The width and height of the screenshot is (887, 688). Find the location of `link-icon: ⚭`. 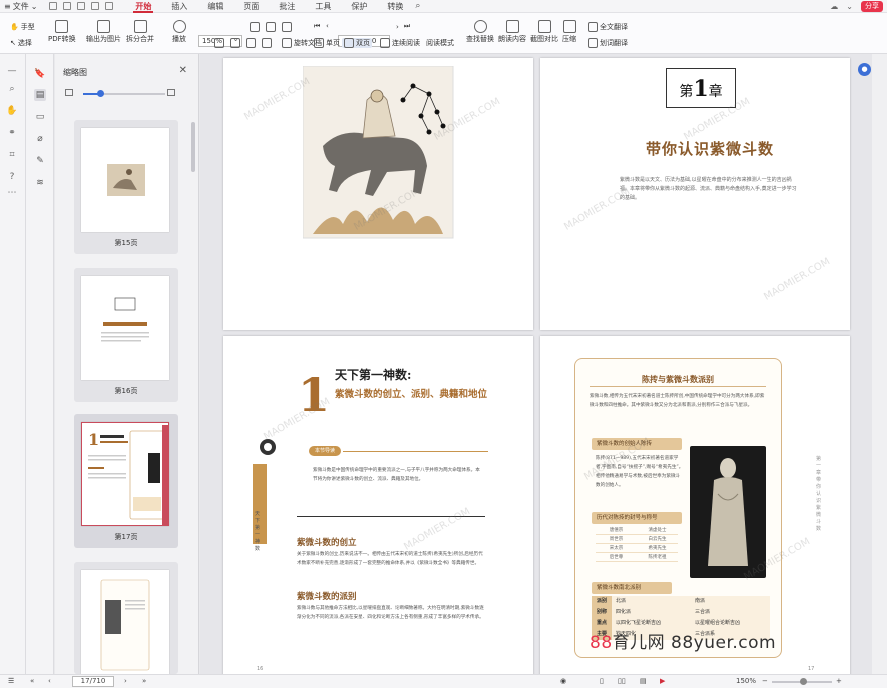

link-icon: ⚭ is located at coordinates (12, 133).